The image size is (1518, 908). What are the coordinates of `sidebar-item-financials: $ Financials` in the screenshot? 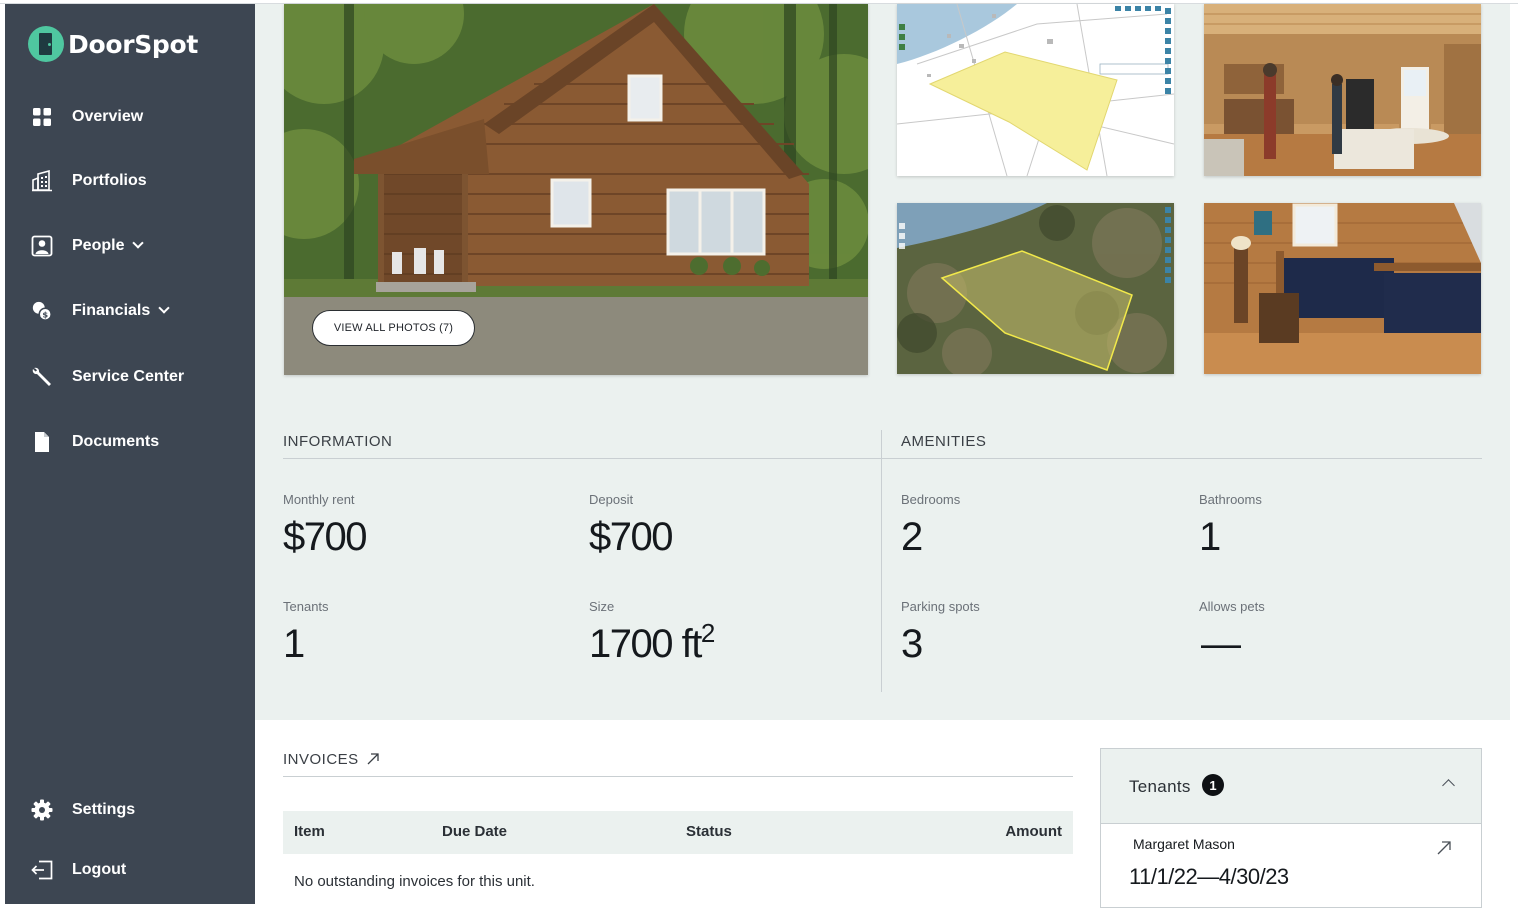 It's located at (130, 311).